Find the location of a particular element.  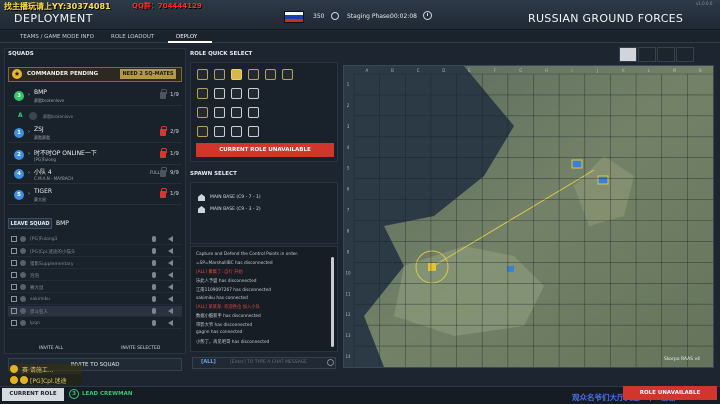

role-rifleman-icon is located at coordinates (202, 74).